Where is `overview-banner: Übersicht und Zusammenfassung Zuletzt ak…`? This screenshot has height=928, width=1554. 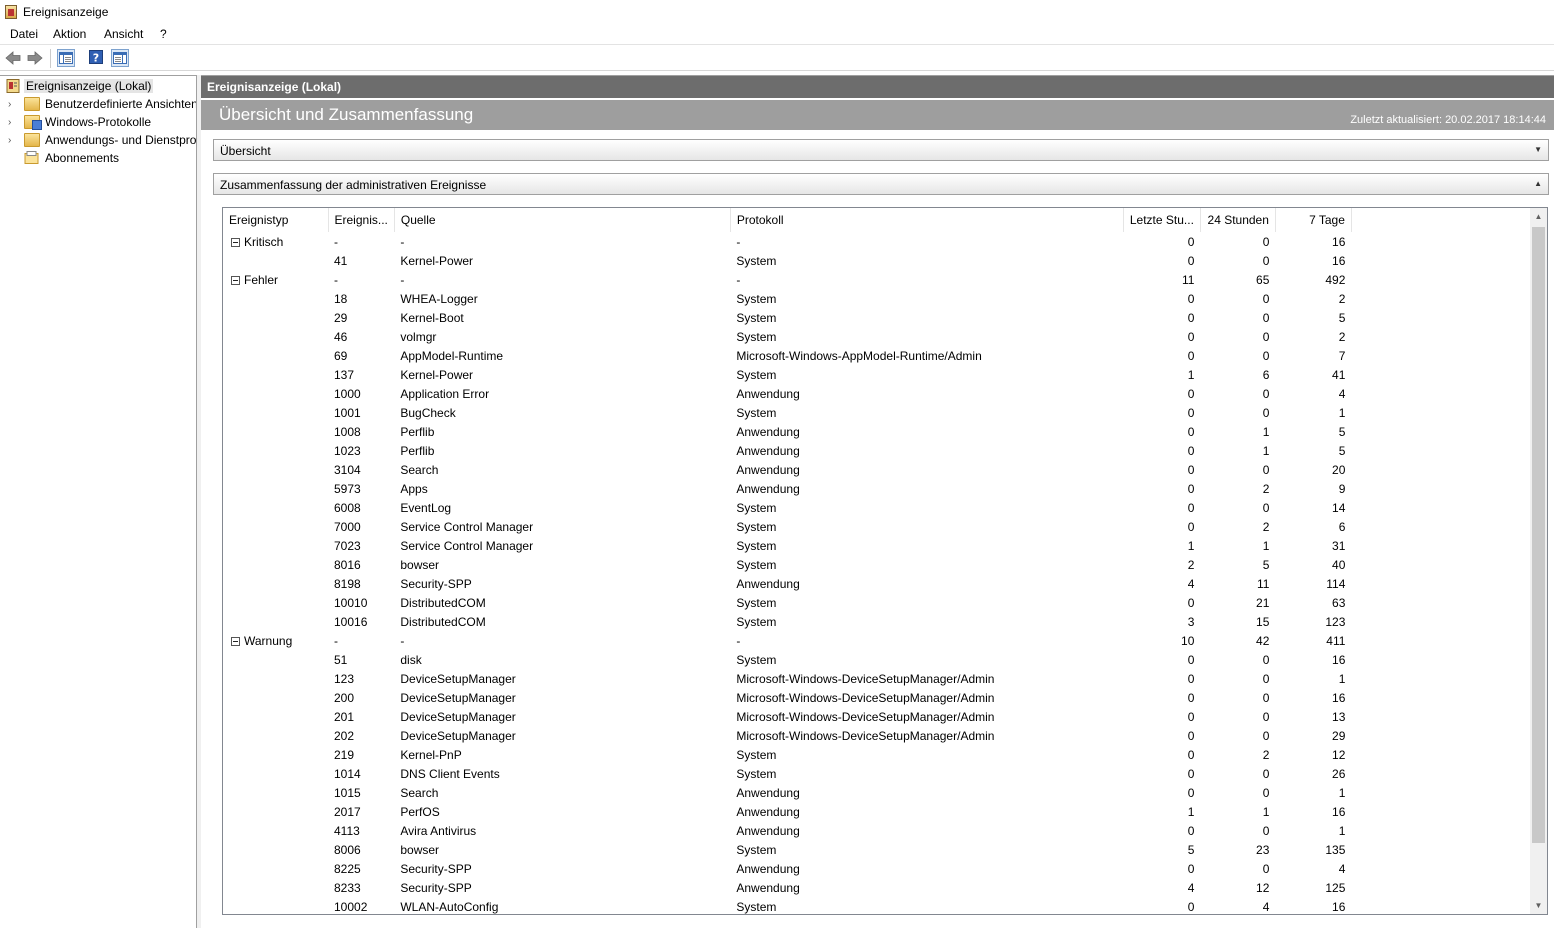 overview-banner: Übersicht und Zusammenfassung Zuletzt ak… is located at coordinates (877, 115).